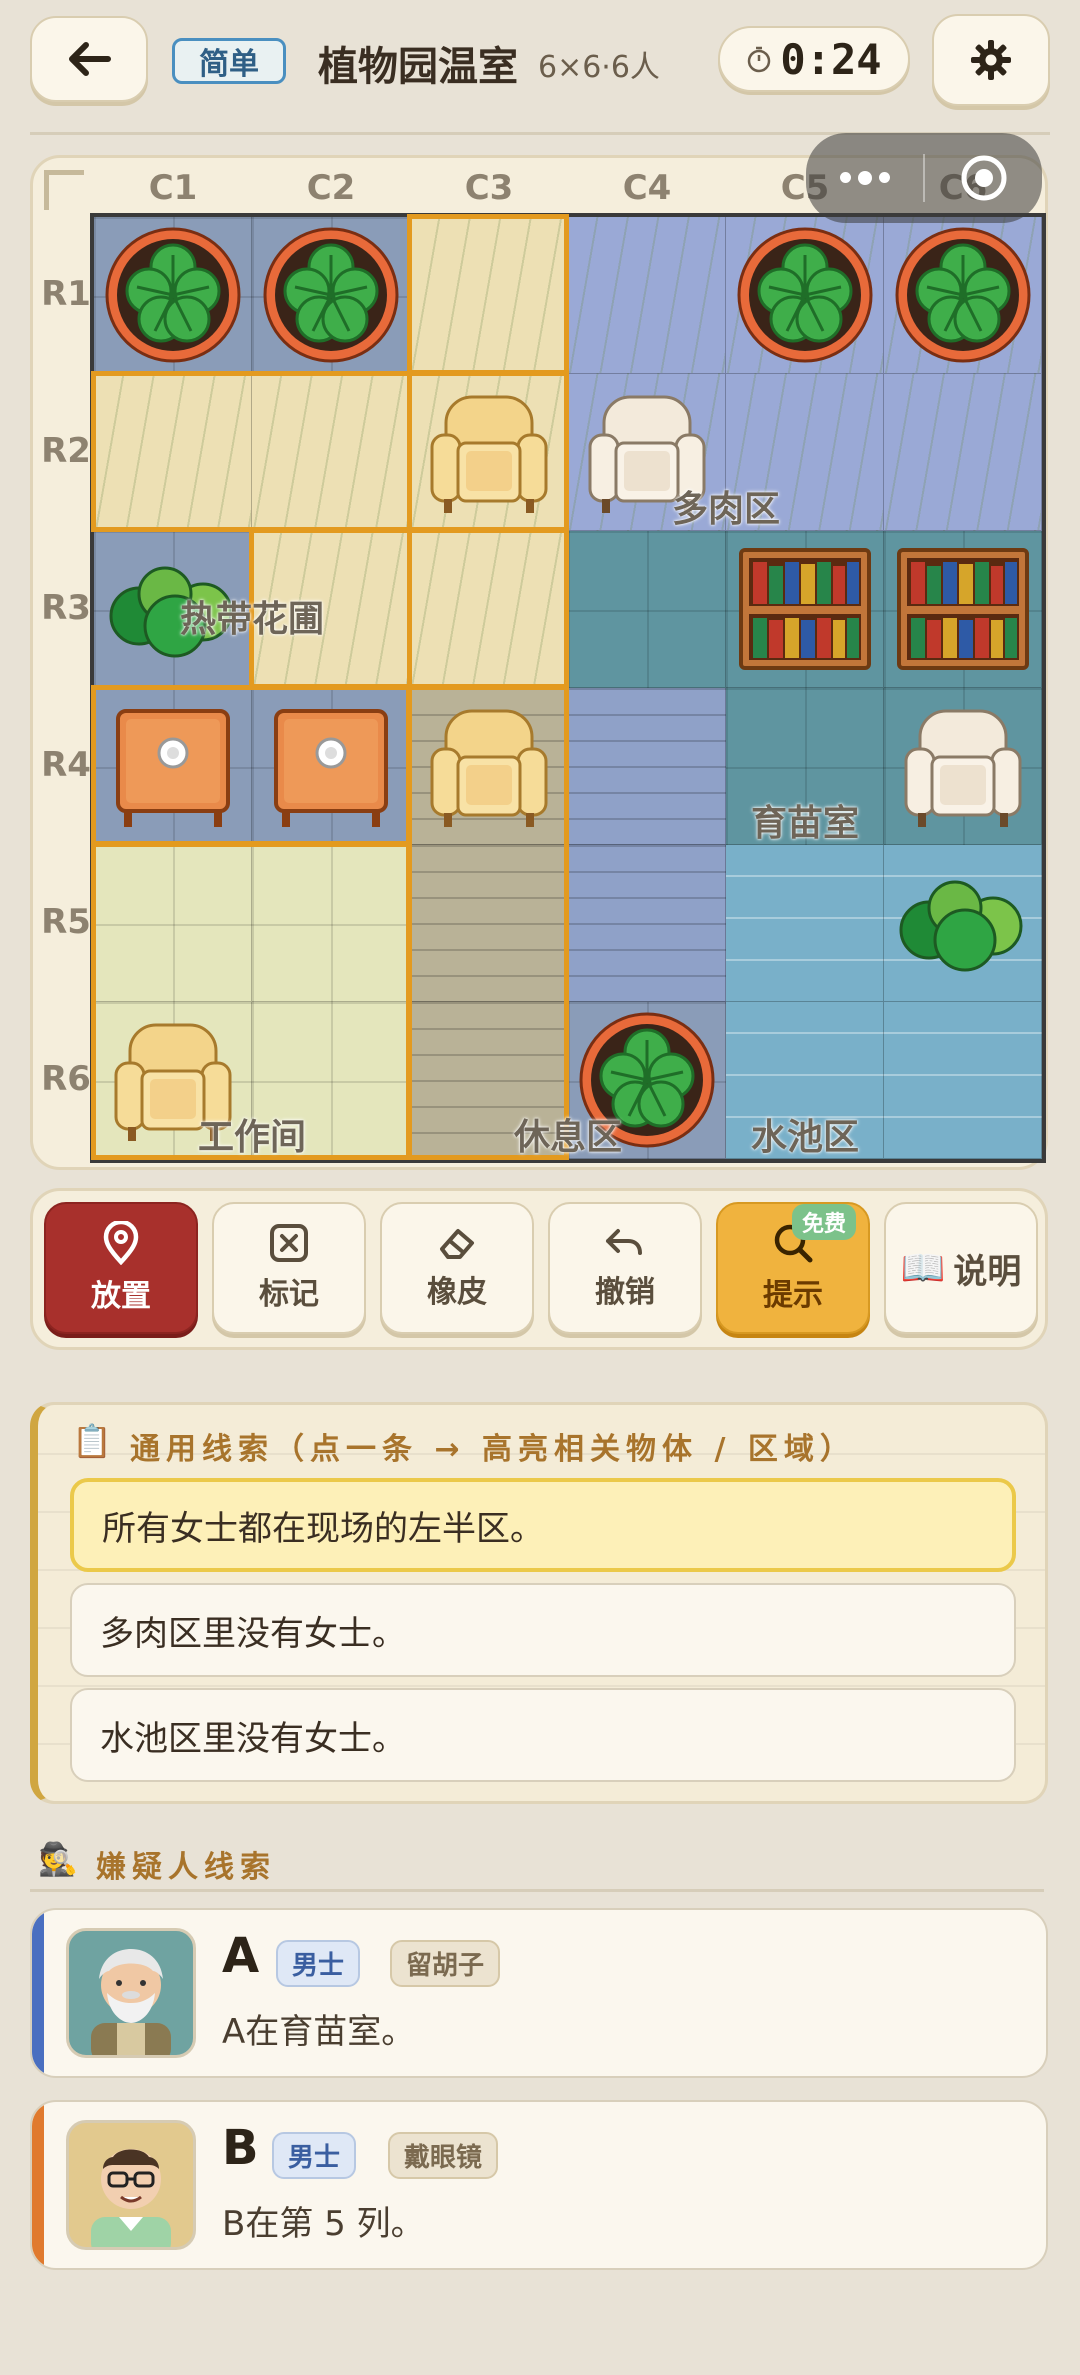 Image resolution: width=1080 pixels, height=2375 pixels. I want to click on grid-cell-r4-c1, so click(173, 766).